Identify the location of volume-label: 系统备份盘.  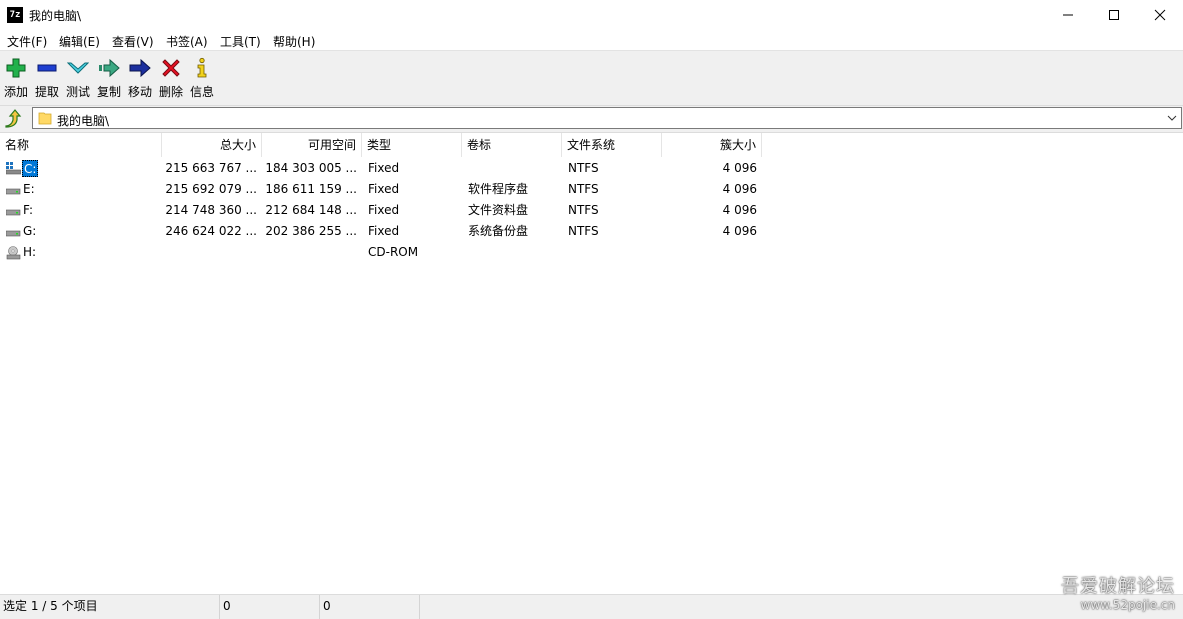
(498, 231).